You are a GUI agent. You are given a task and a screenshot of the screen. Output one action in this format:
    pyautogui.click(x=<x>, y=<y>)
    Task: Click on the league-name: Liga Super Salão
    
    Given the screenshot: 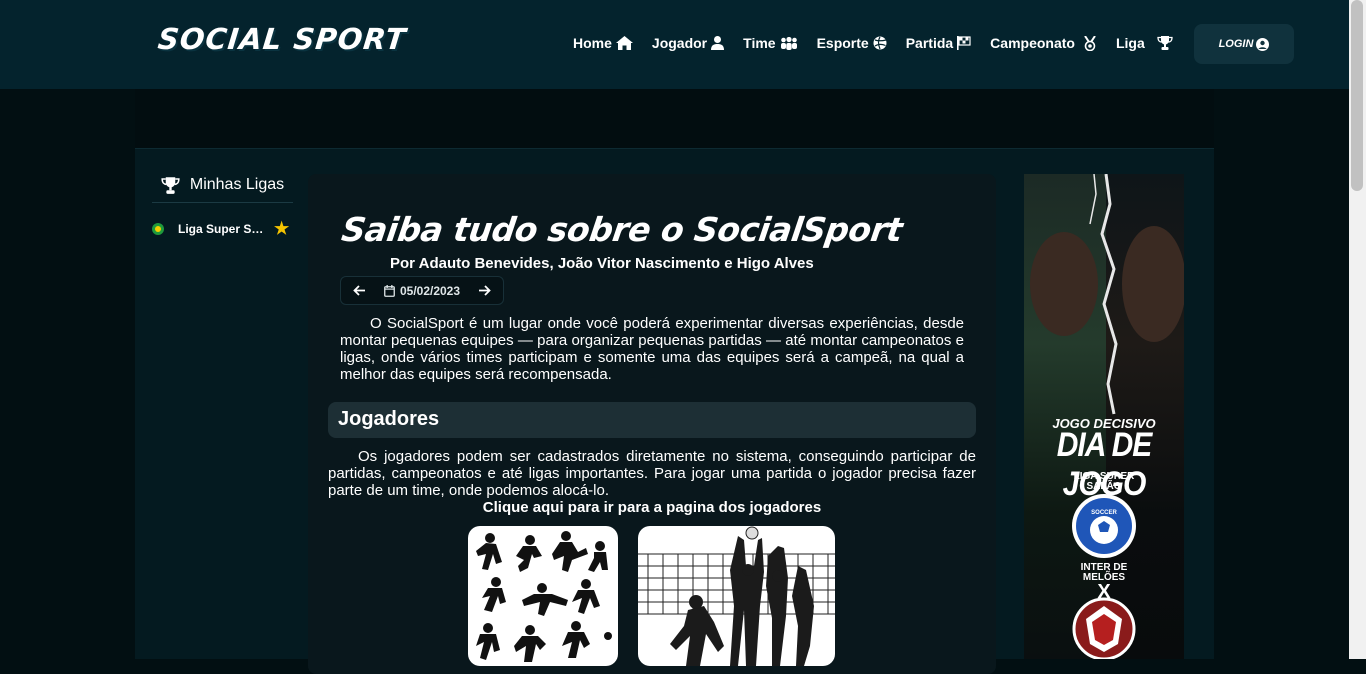 What is the action you would take?
    pyautogui.click(x=223, y=229)
    